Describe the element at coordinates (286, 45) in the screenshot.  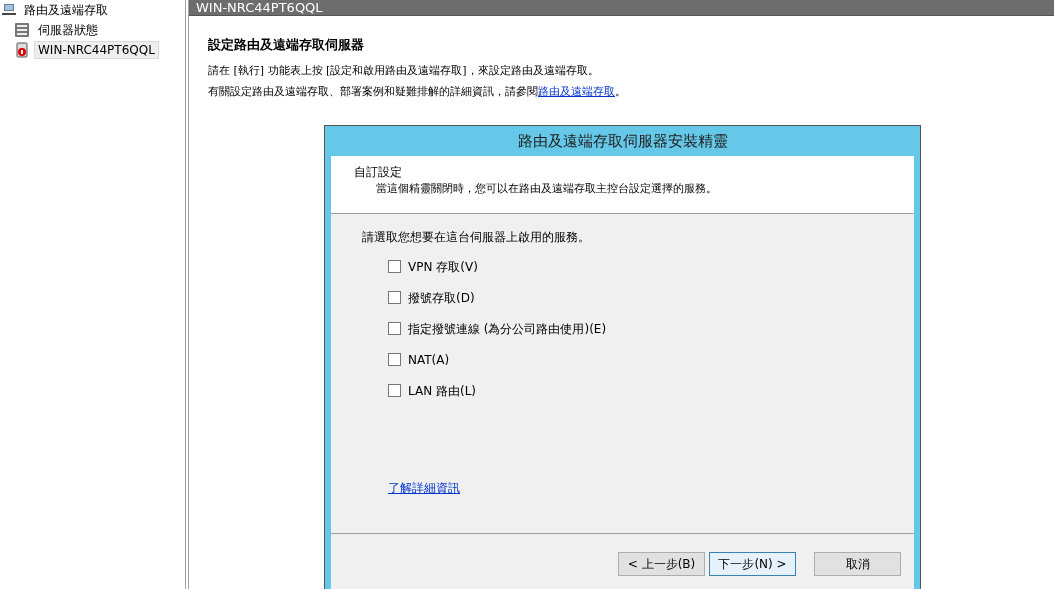
I see `heading: 設定路由及遠端存取伺服器` at that location.